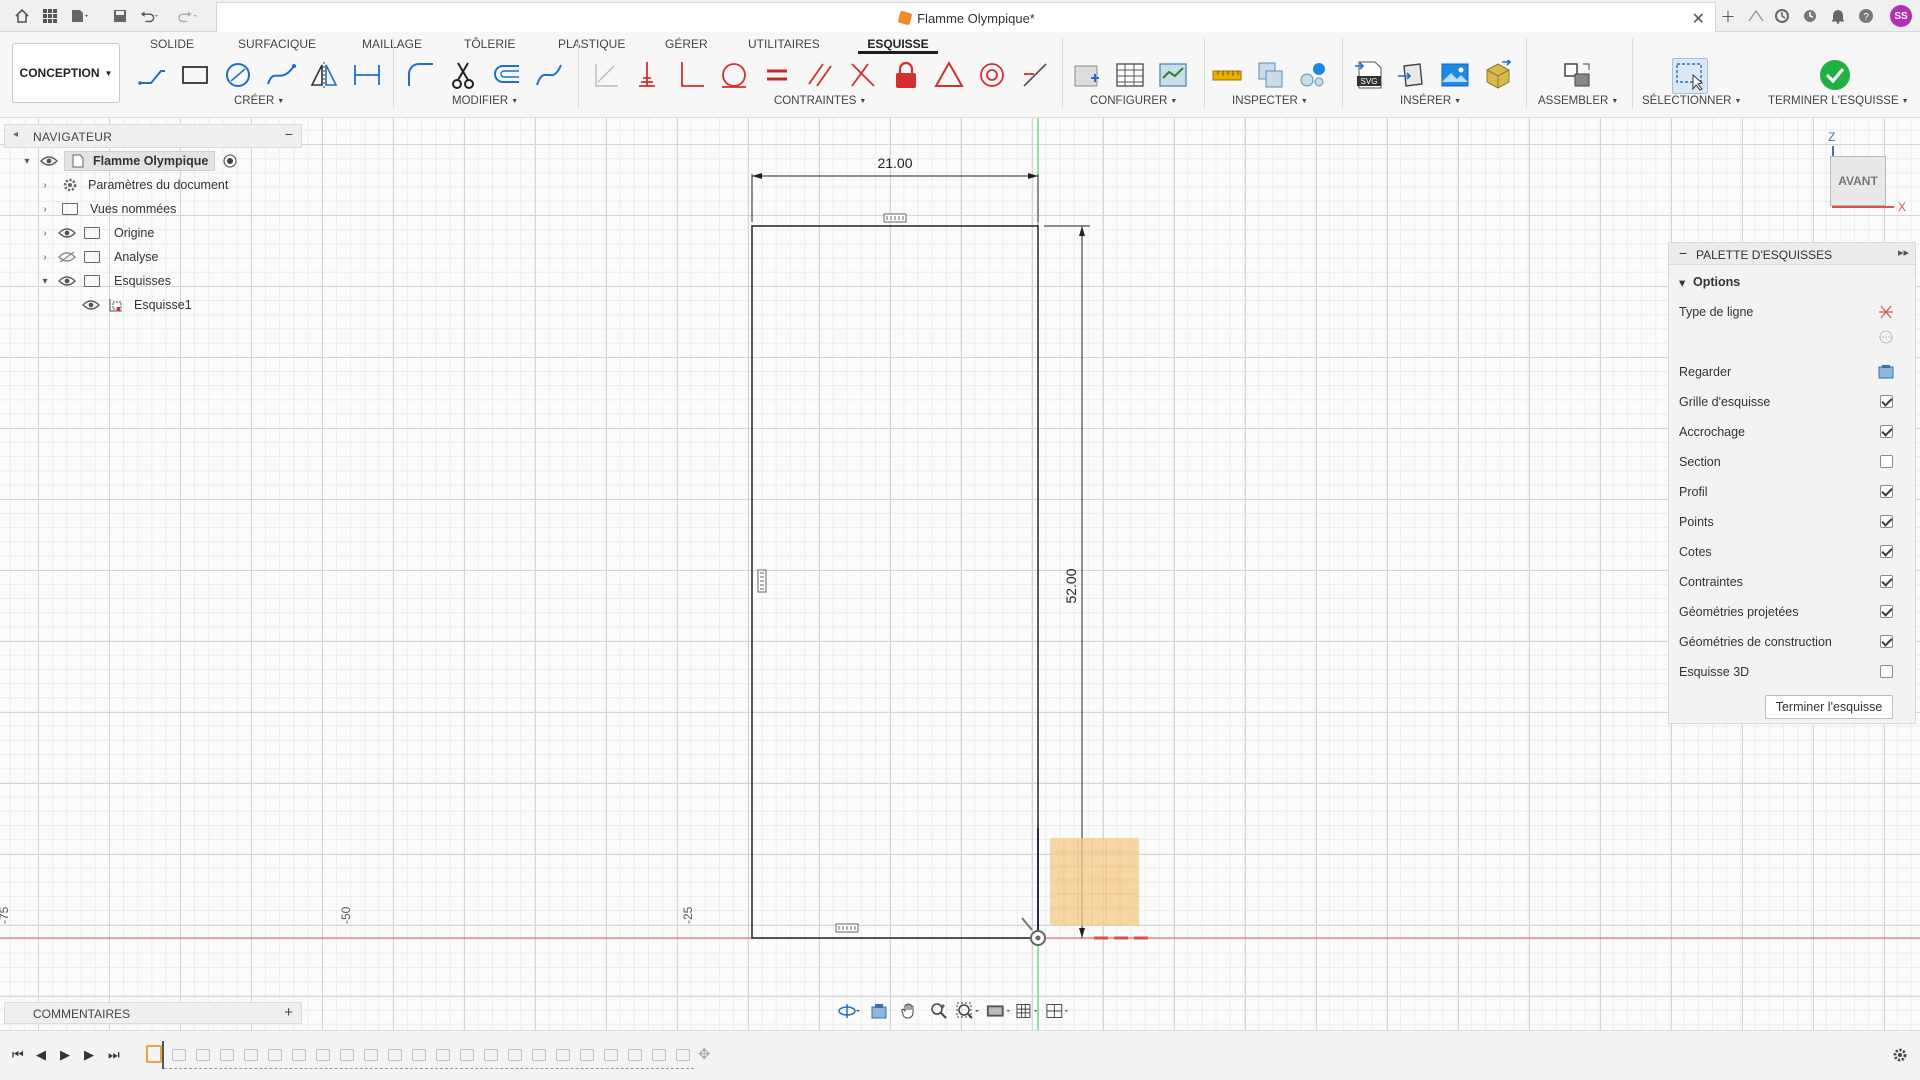 This screenshot has width=1920, height=1080. I want to click on line-tool-icon, so click(152, 75).